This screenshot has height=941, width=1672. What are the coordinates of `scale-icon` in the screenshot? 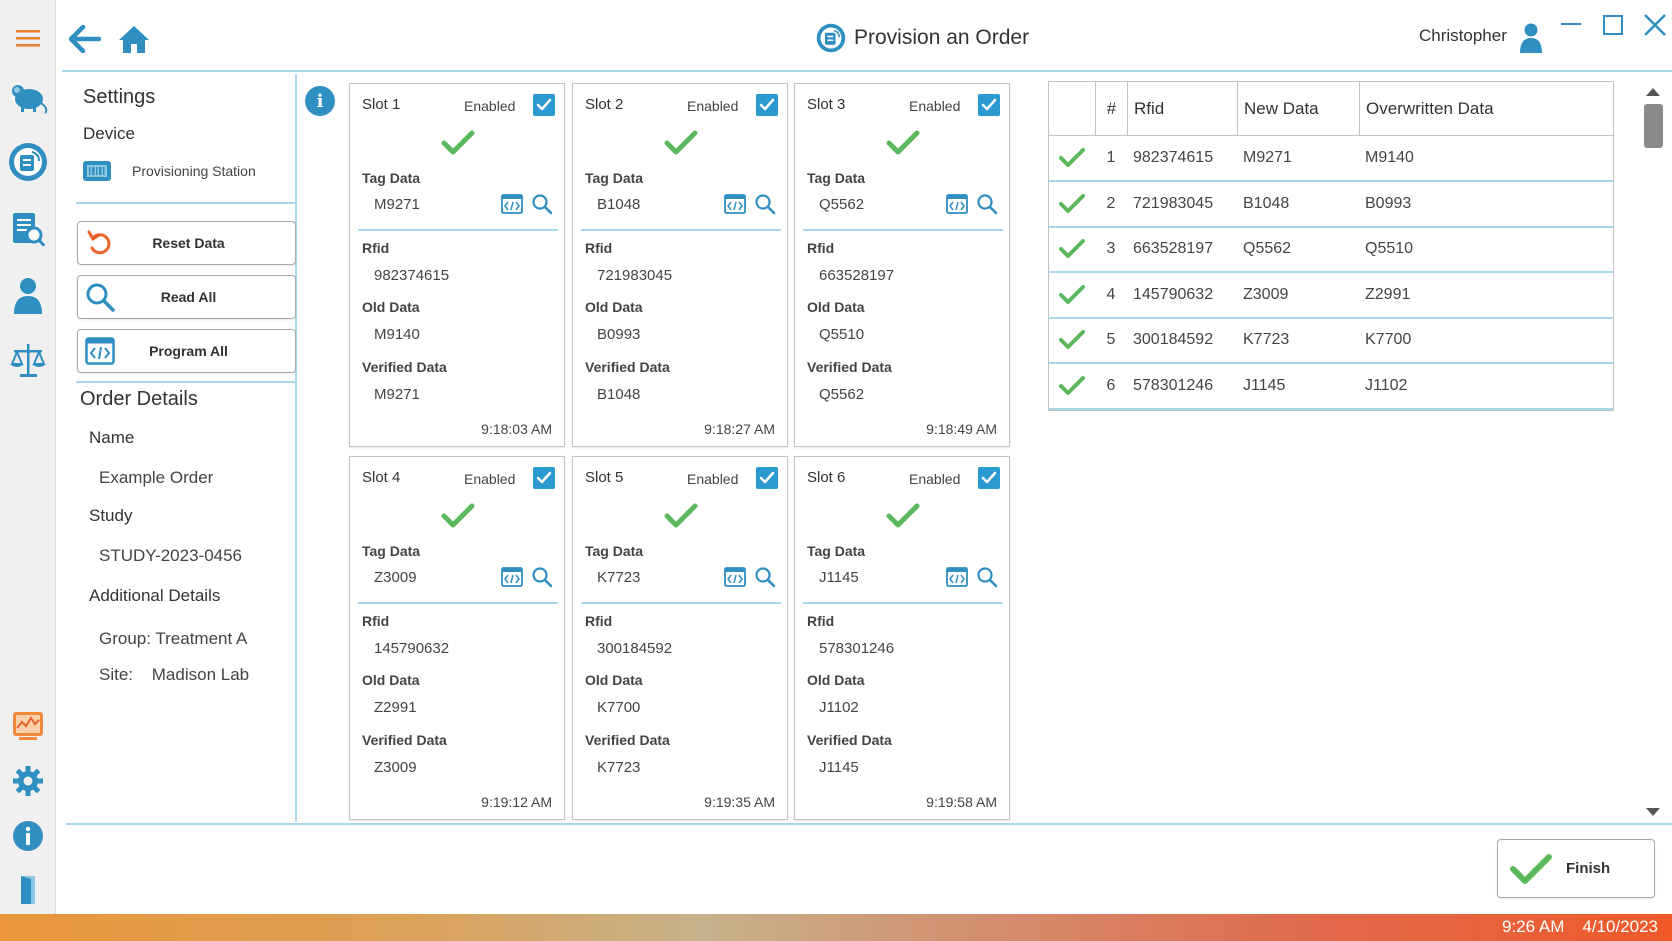 It's located at (28, 360).